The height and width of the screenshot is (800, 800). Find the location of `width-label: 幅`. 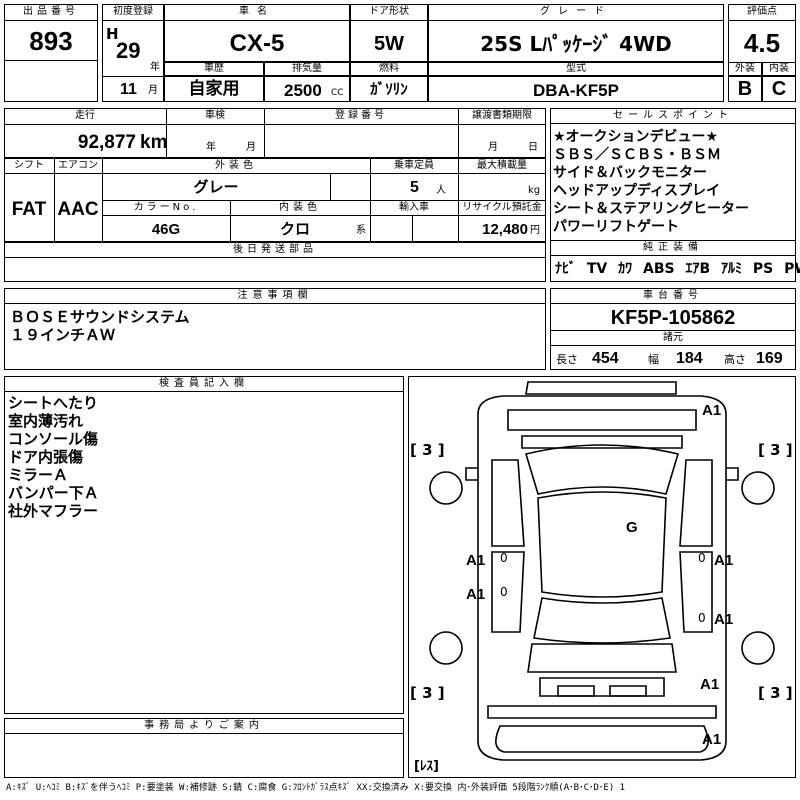

width-label: 幅 is located at coordinates (653, 359).